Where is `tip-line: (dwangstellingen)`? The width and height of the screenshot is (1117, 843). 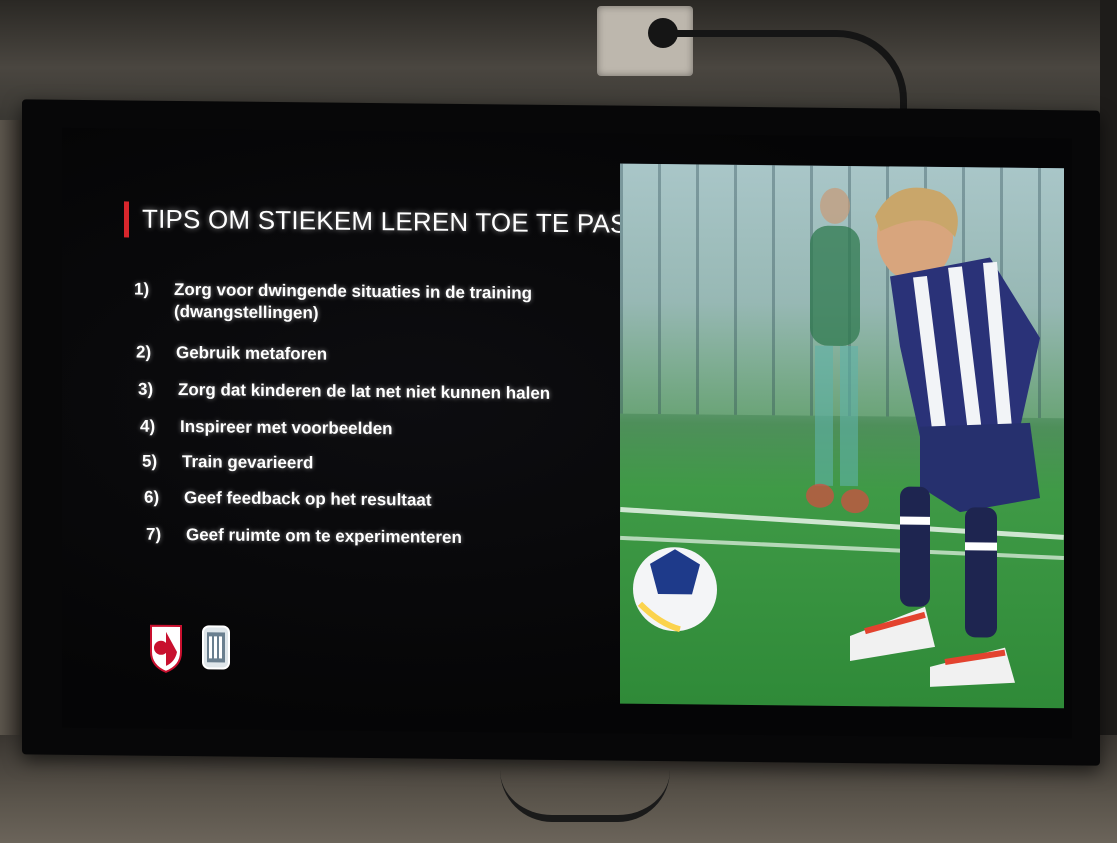
tip-line: (dwangstellingen) is located at coordinates (246, 312).